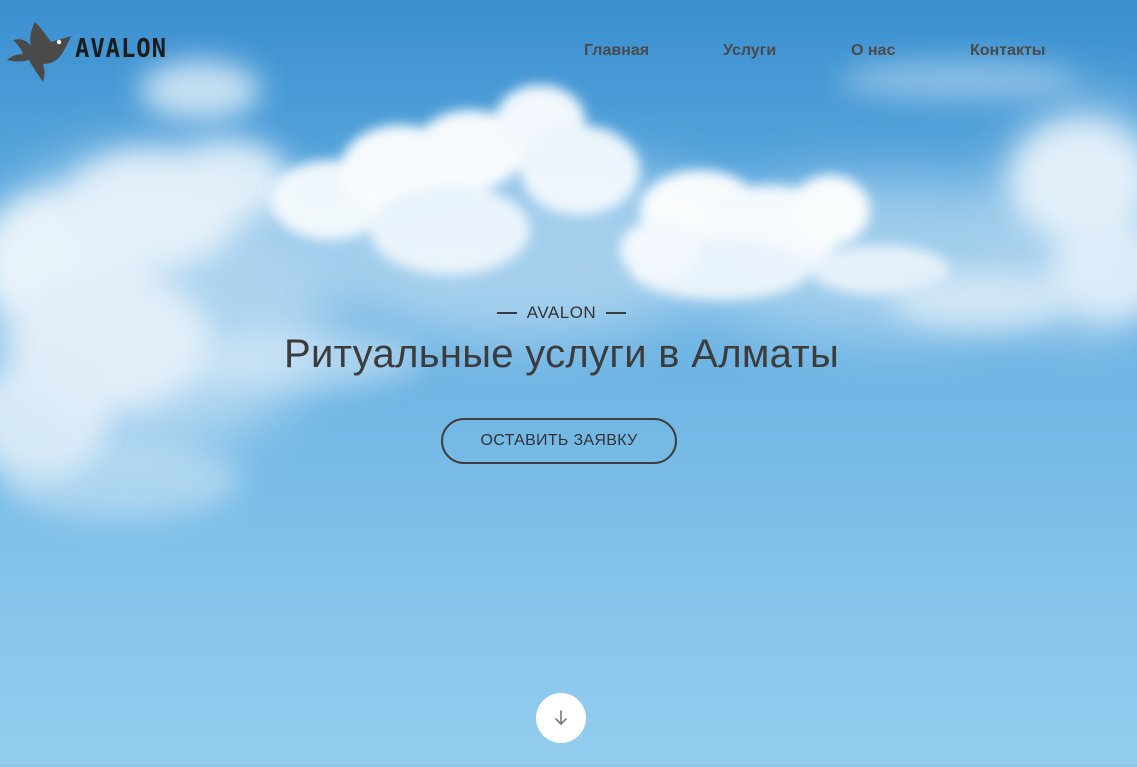  I want to click on nav-item-contacts: Контакты, so click(1007, 51).